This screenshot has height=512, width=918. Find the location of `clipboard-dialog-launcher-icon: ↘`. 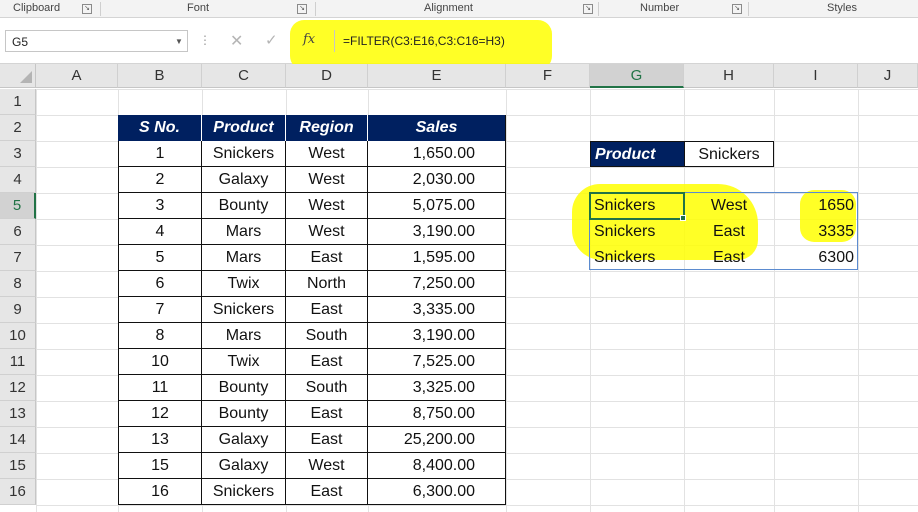

clipboard-dialog-launcher-icon: ↘ is located at coordinates (87, 9).